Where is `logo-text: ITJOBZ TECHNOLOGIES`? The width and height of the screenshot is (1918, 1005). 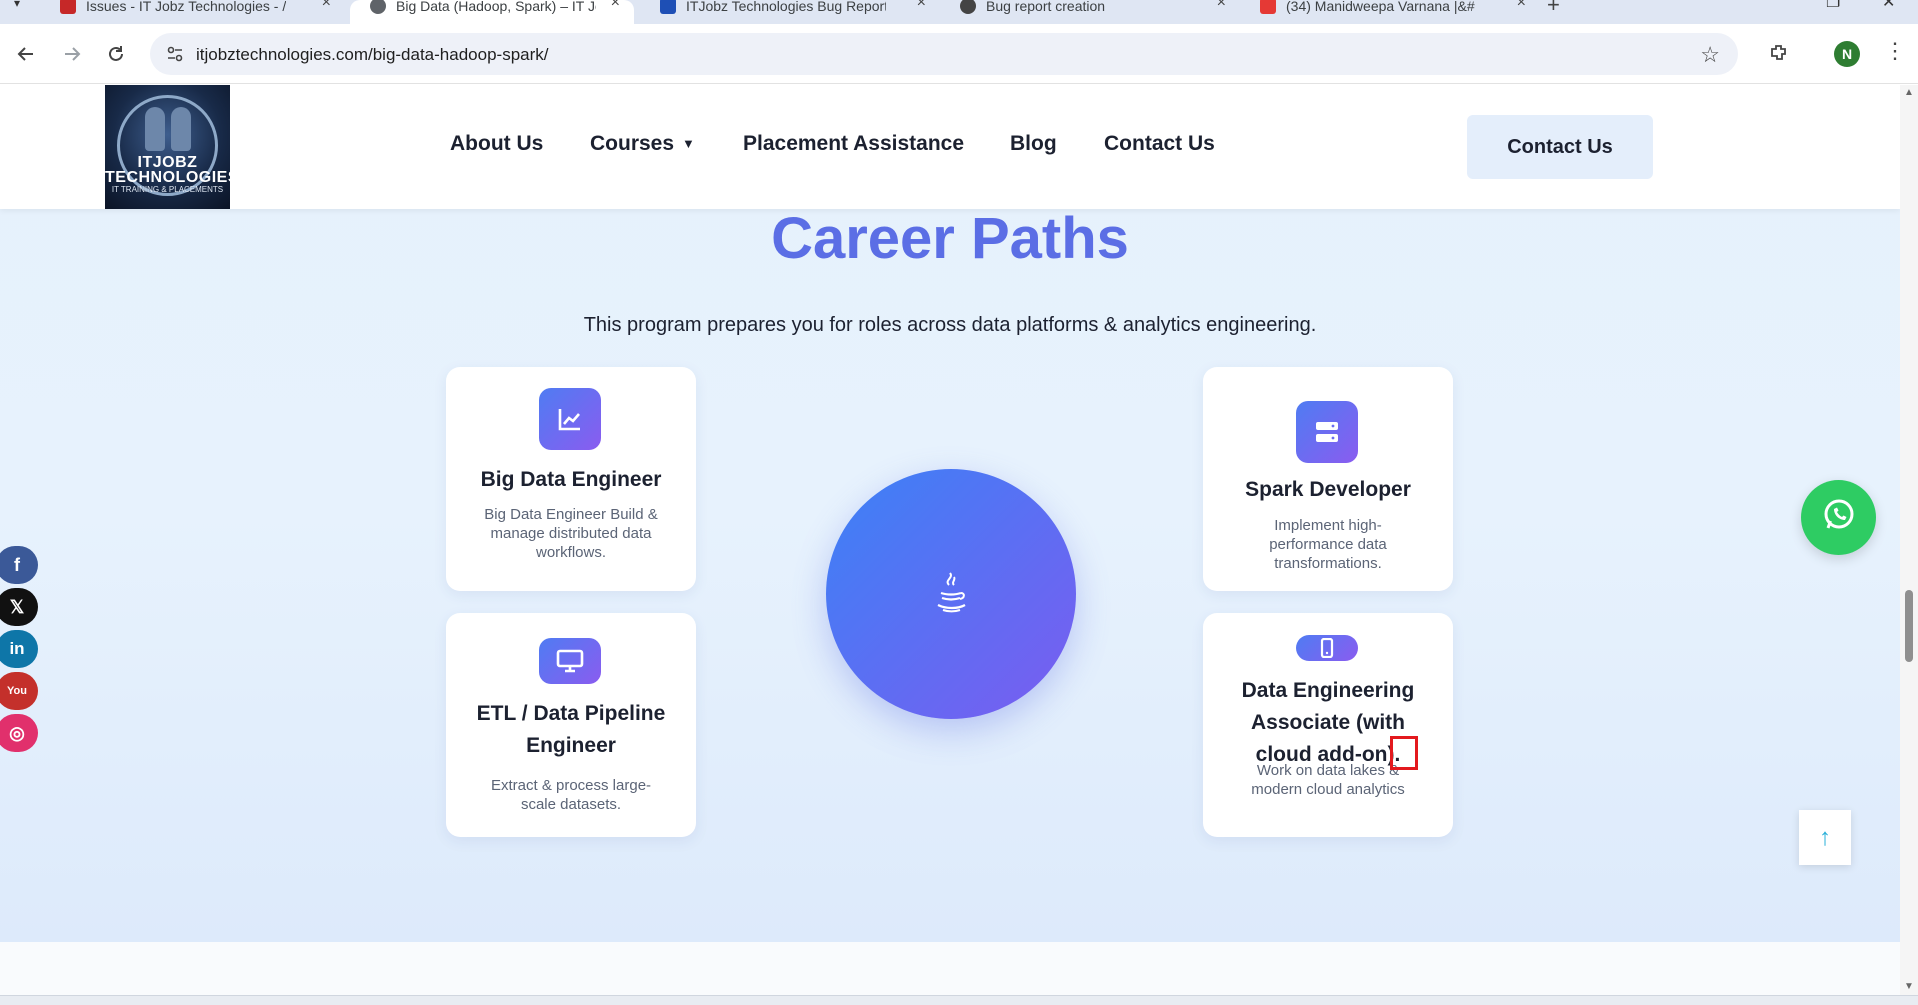 logo-text: ITJOBZ TECHNOLOGIES is located at coordinates (167, 170).